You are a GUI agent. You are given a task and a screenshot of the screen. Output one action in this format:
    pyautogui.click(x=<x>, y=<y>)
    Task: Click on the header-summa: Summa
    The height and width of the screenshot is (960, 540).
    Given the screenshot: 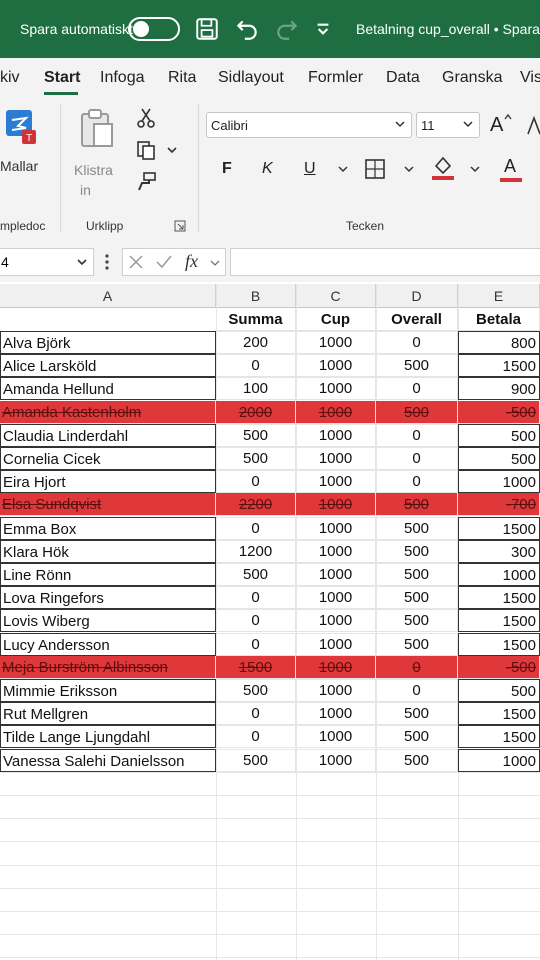 What is the action you would take?
    pyautogui.click(x=256, y=319)
    